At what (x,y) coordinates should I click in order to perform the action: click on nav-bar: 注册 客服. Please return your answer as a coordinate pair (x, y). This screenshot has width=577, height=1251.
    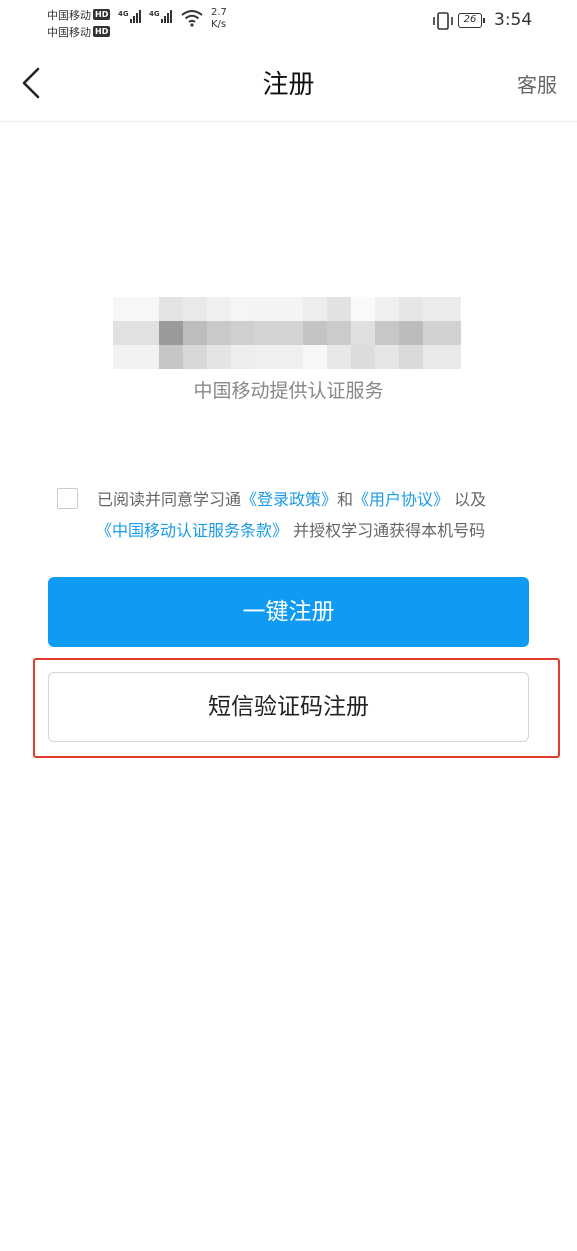
    Looking at the image, I should click on (288, 83).